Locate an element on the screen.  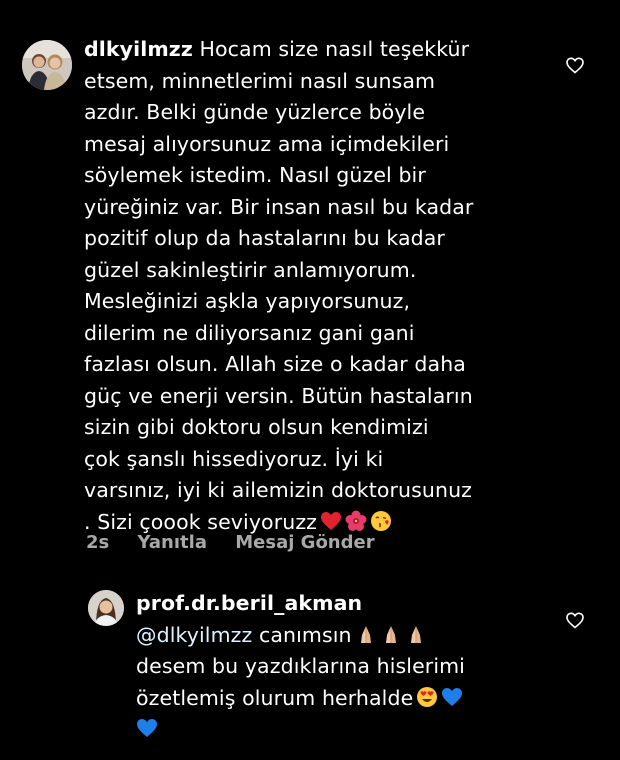
reply-line: desem bu yazdıklarına hislerimi is located at coordinates (300, 666).